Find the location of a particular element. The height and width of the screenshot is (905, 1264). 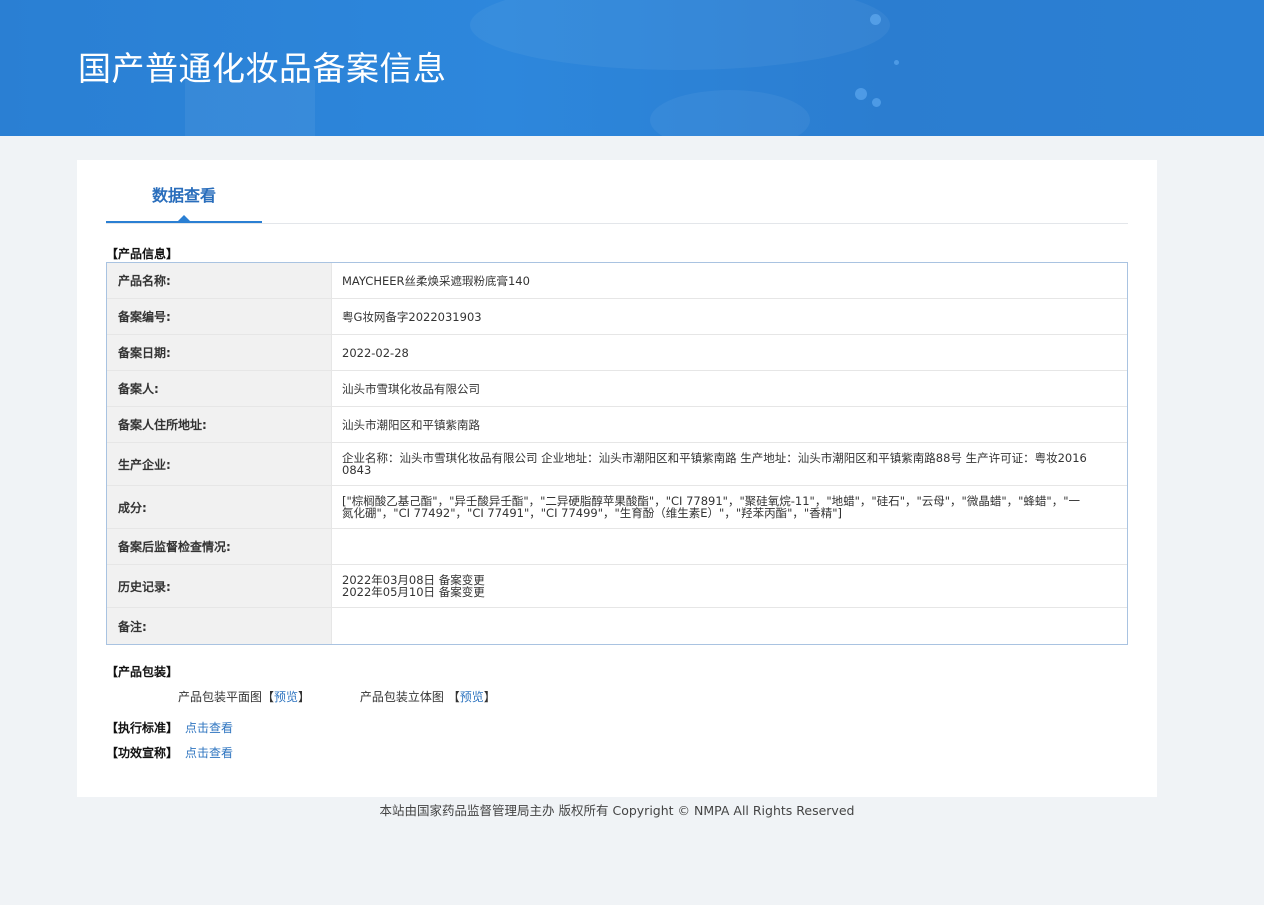

efficacy-row: 【功效宣称】 点击查看 is located at coordinates (169, 753).